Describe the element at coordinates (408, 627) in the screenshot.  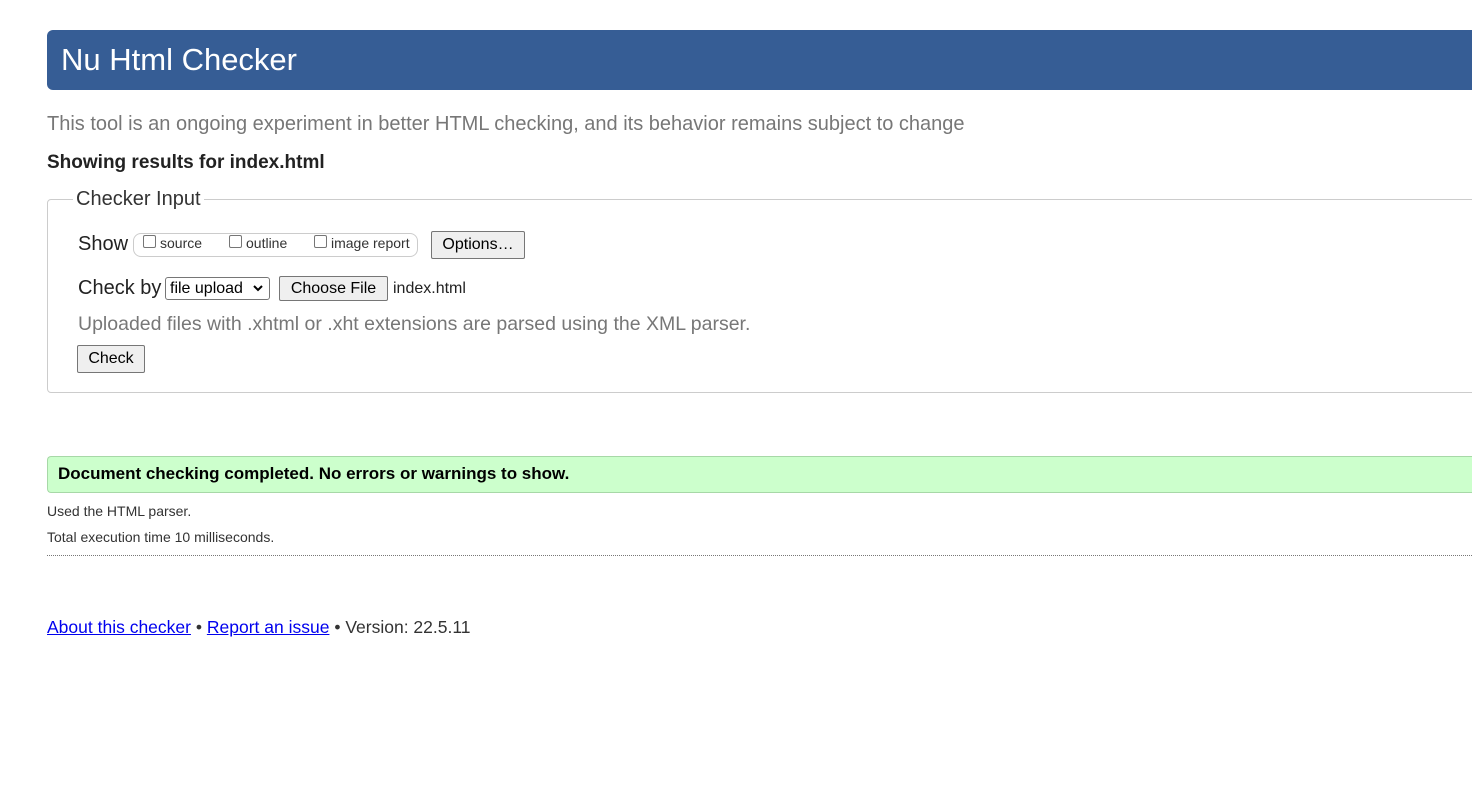
I see `version-text: Version: 22.5.11` at that location.